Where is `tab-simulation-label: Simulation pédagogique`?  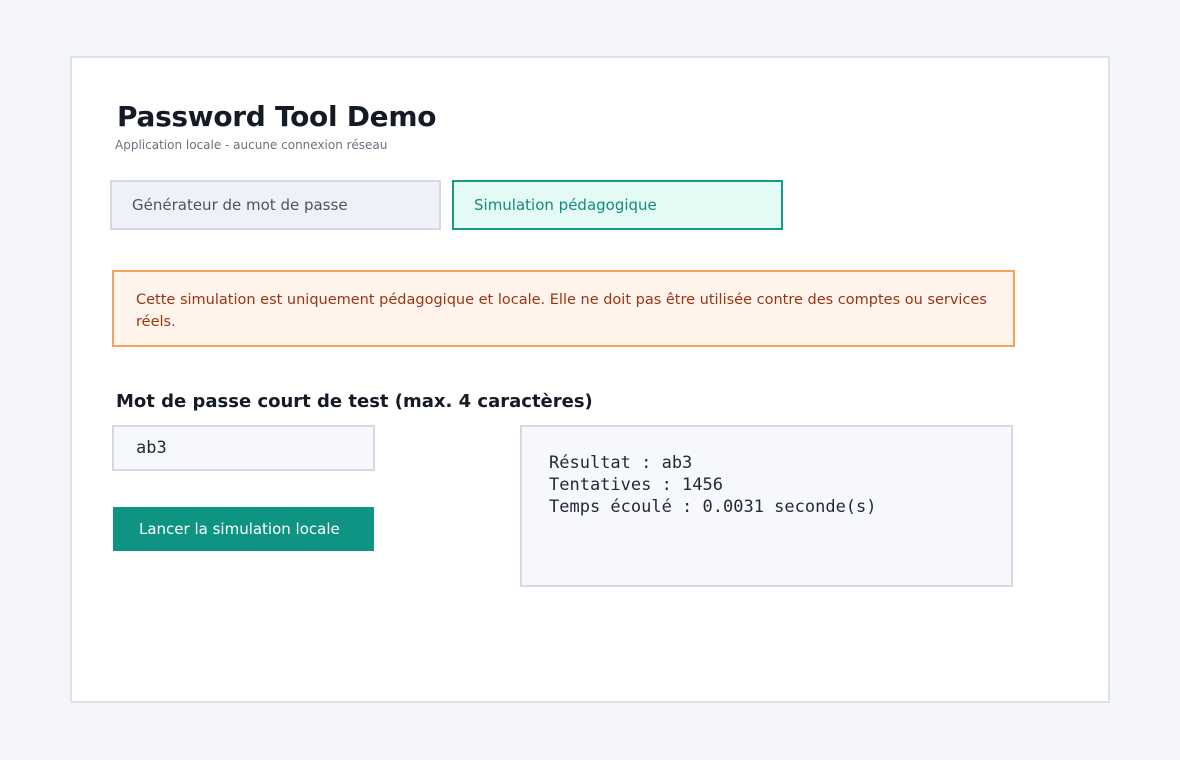 tab-simulation-label: Simulation pédagogique is located at coordinates (565, 205).